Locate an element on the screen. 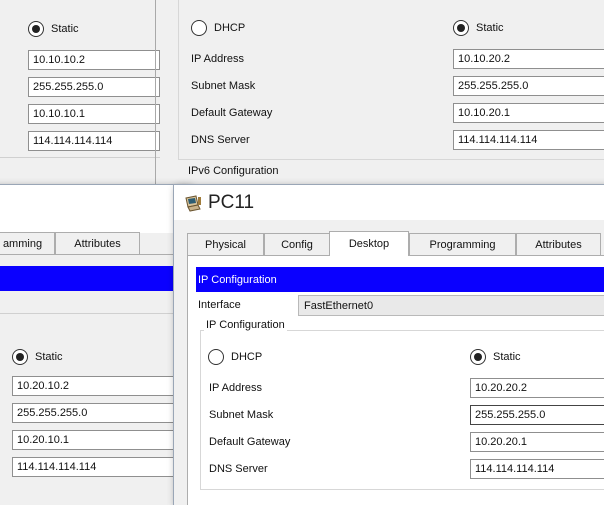  default-gateway-field: 10.10.20.1 is located at coordinates (528, 113).